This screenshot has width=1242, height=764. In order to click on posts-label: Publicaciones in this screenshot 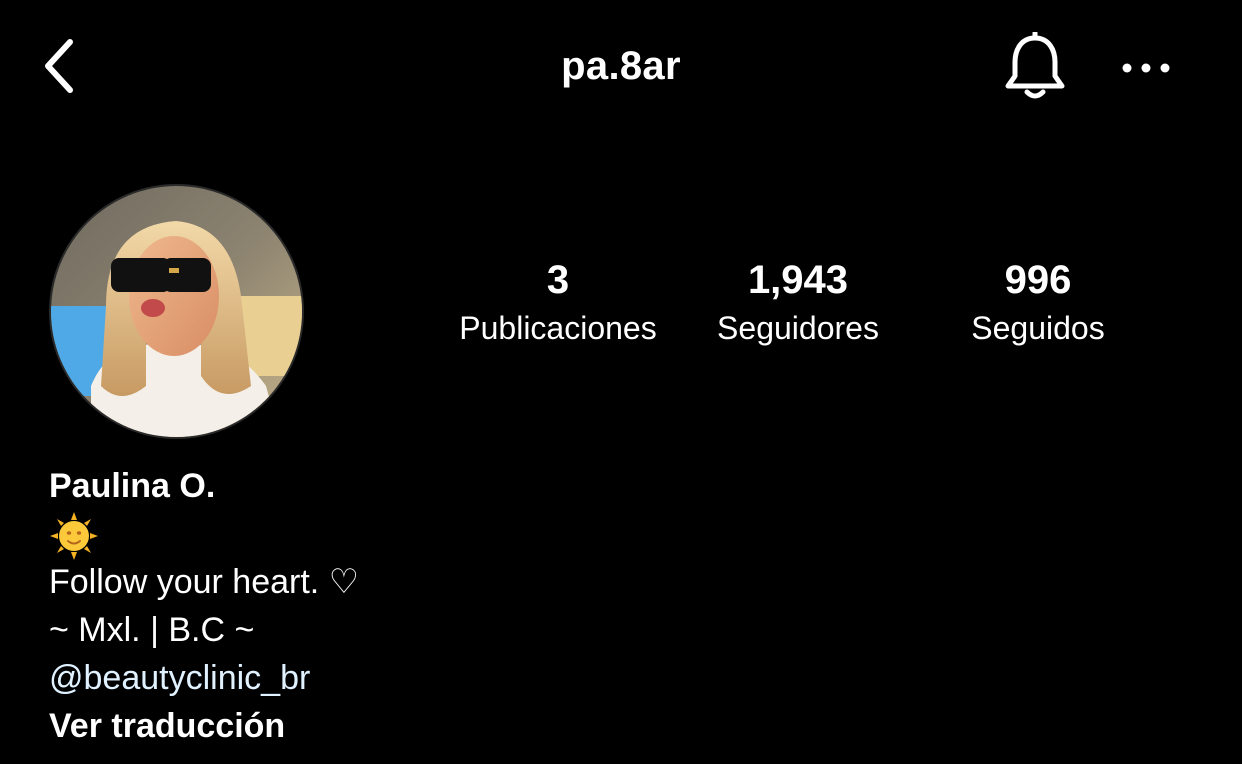, I will do `click(558, 328)`.